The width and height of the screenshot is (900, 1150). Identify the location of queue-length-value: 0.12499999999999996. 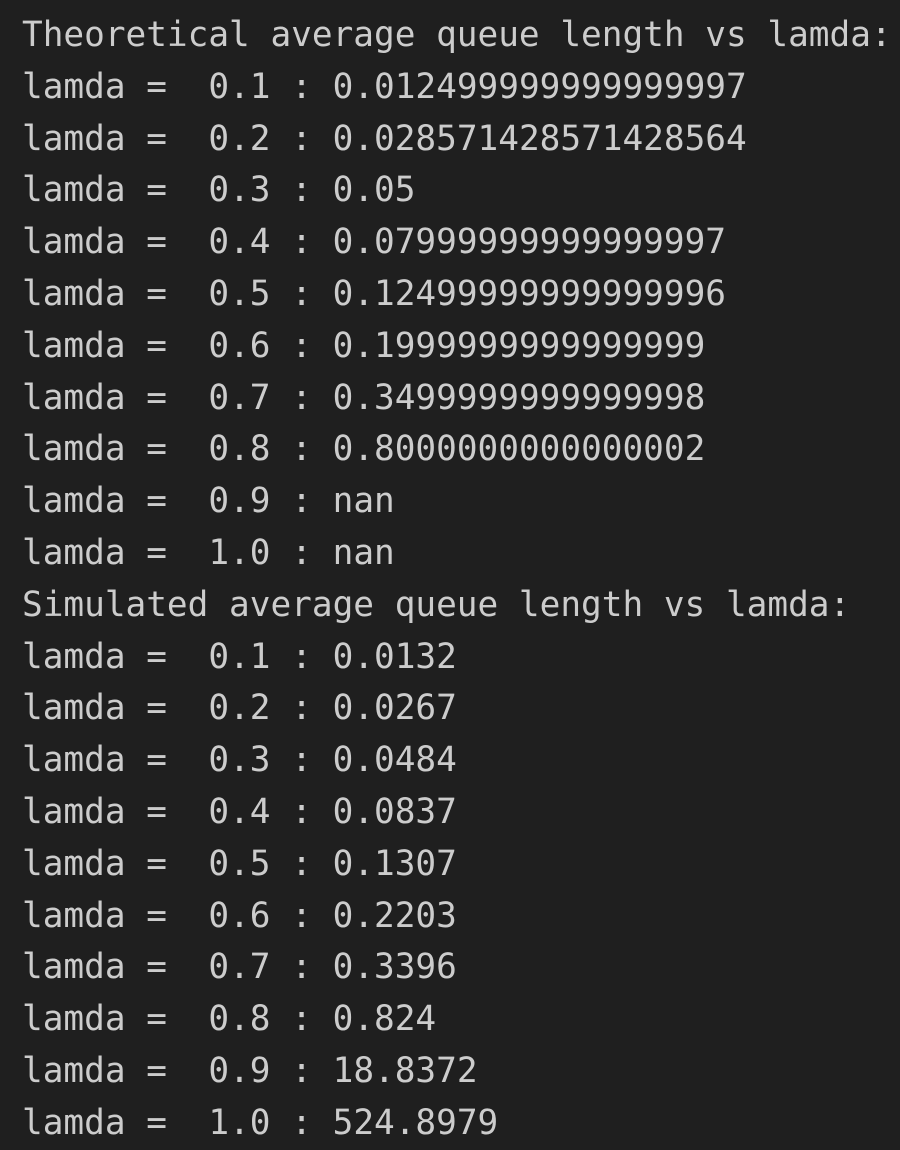
(529, 293).